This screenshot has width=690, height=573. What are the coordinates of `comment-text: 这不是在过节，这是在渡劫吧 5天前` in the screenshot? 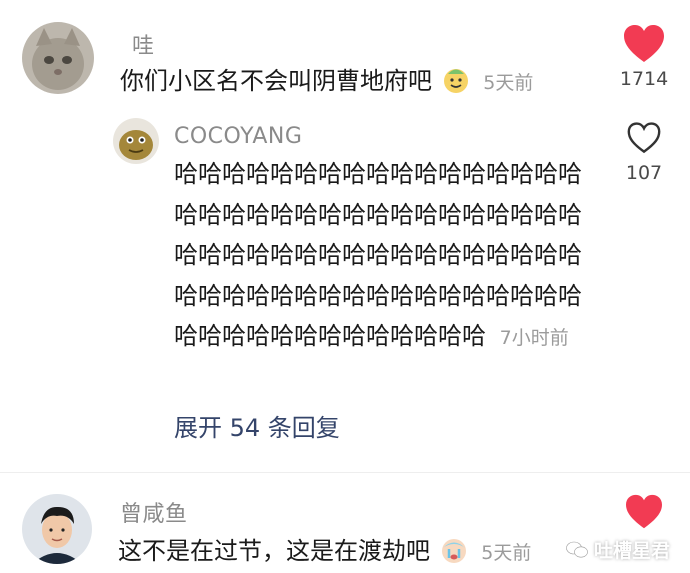 It's located at (324, 552).